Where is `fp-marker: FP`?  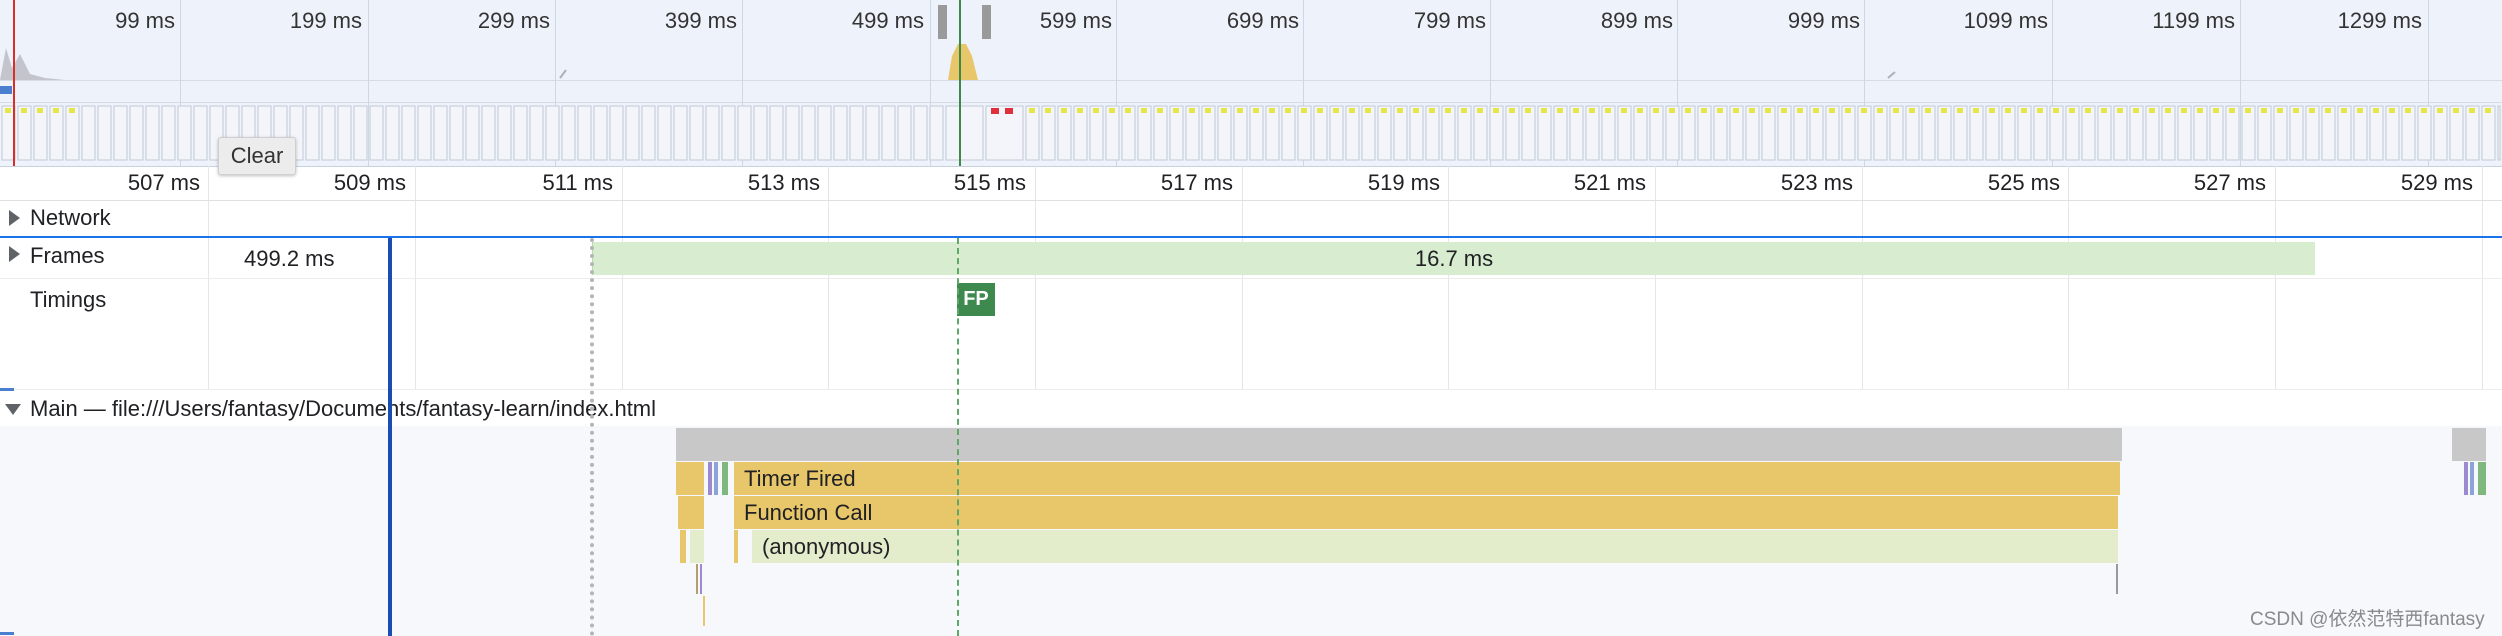 fp-marker: FP is located at coordinates (976, 299).